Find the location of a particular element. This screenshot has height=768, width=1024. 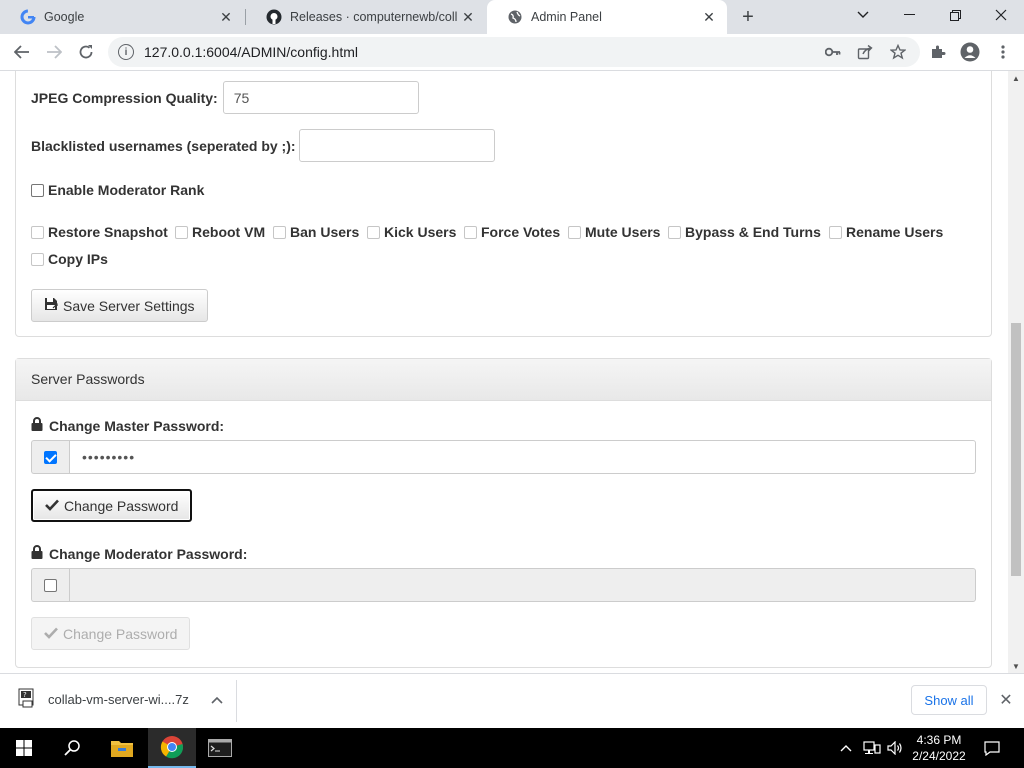

address-bar: i 127.0.0.1:6004/ADMIN/config.html is located at coordinates (514, 52).